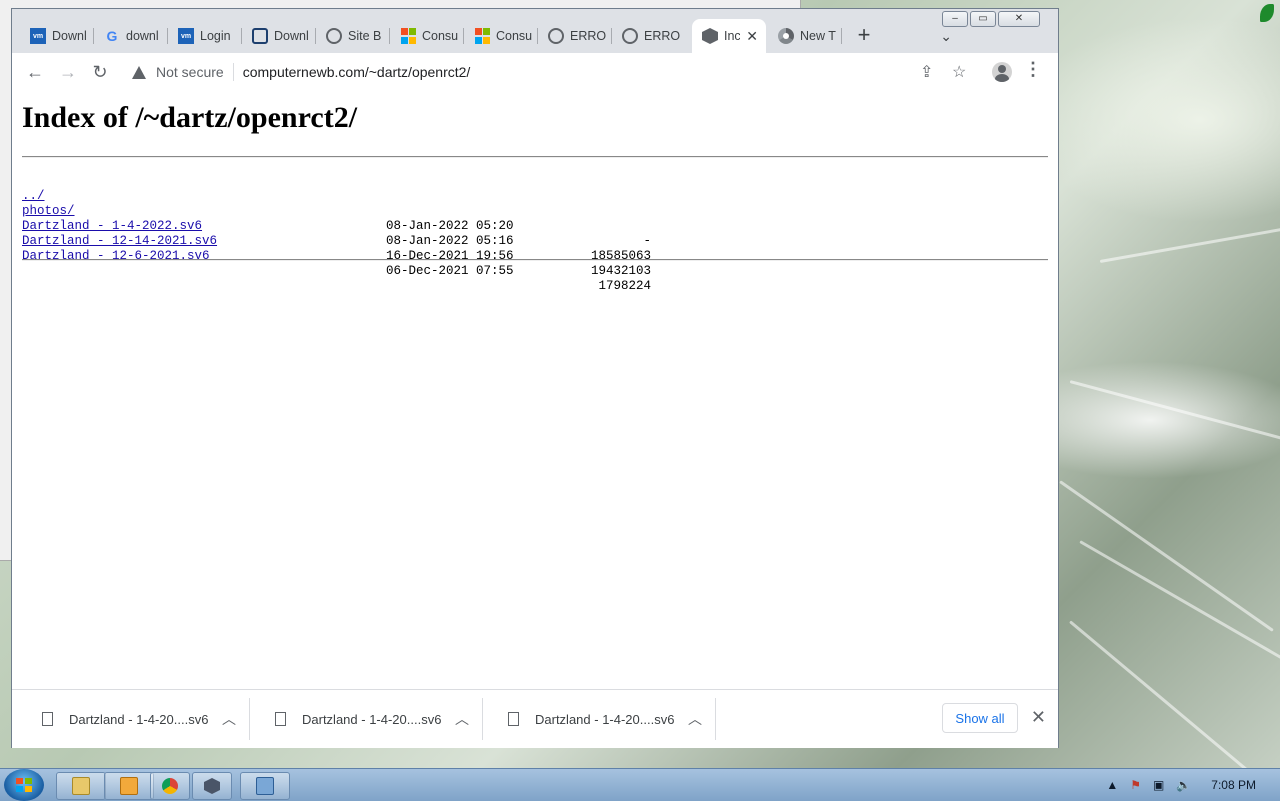 The image size is (1280, 801). What do you see at coordinates (450, 271) in the screenshot?
I see `file-date: 06-Dec-2021 07:55` at bounding box center [450, 271].